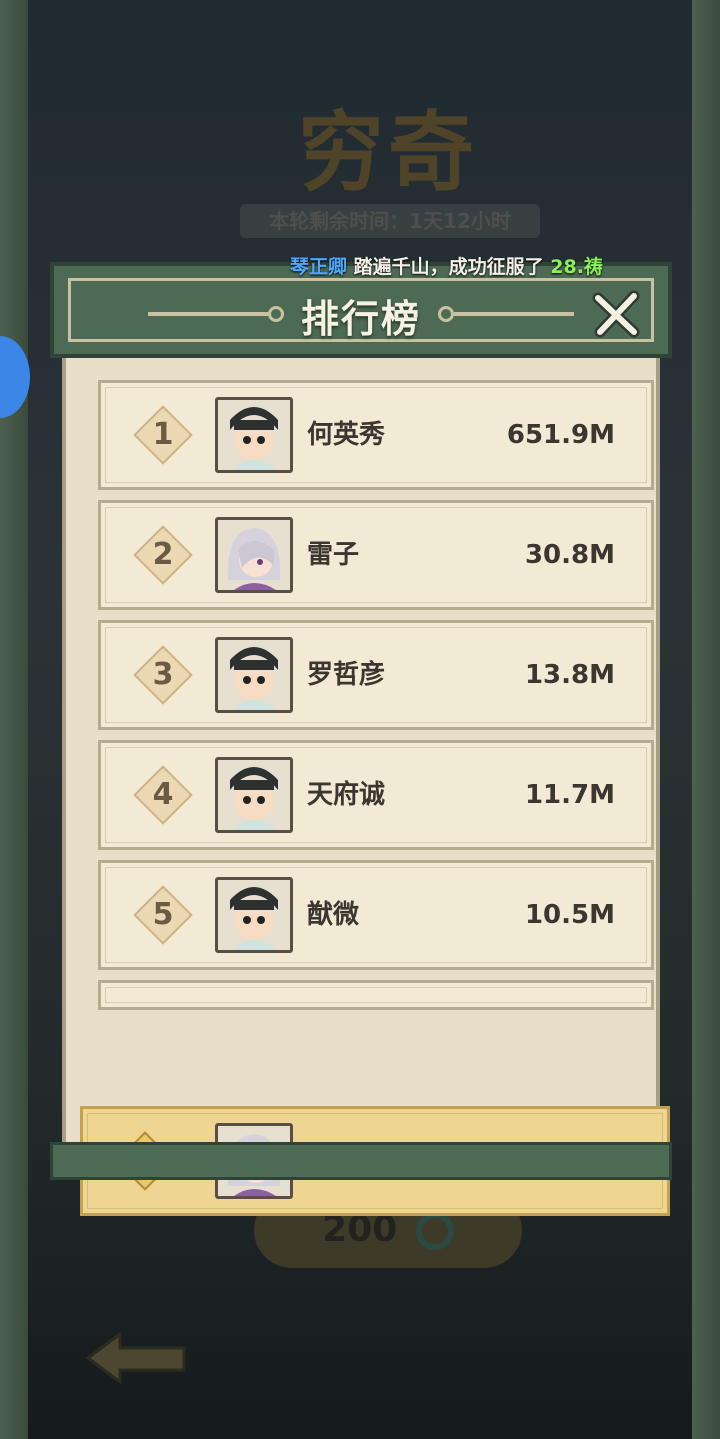 Image resolution: width=720 pixels, height=1439 pixels. What do you see at coordinates (333, 555) in the screenshot?
I see `player-name: 雷子` at bounding box center [333, 555].